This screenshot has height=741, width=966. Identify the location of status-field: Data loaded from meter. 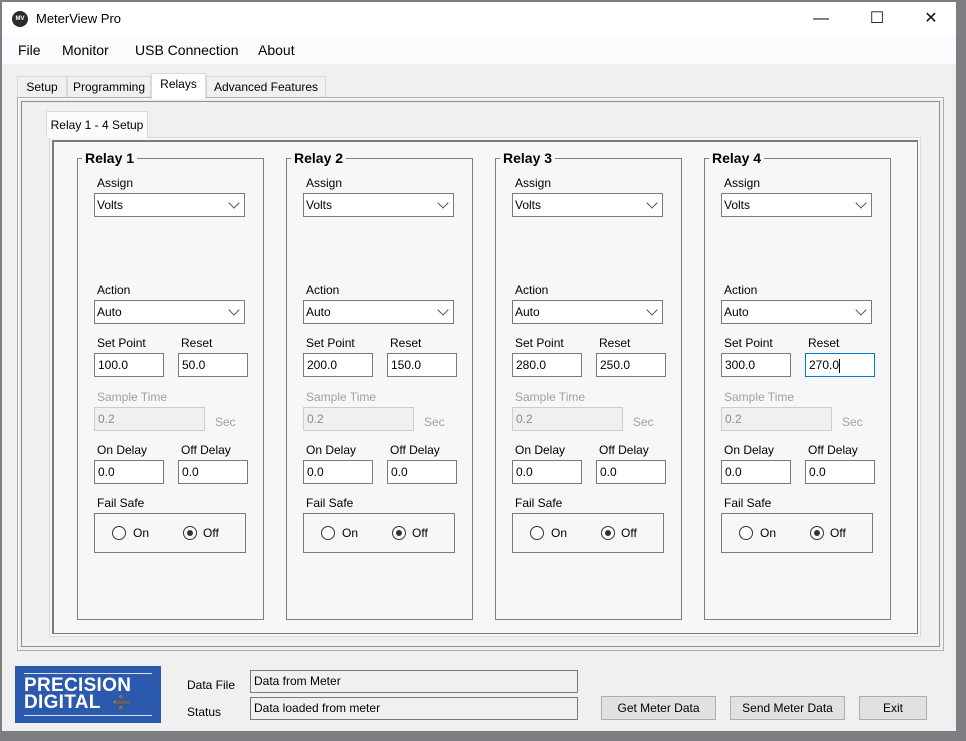
(414, 708).